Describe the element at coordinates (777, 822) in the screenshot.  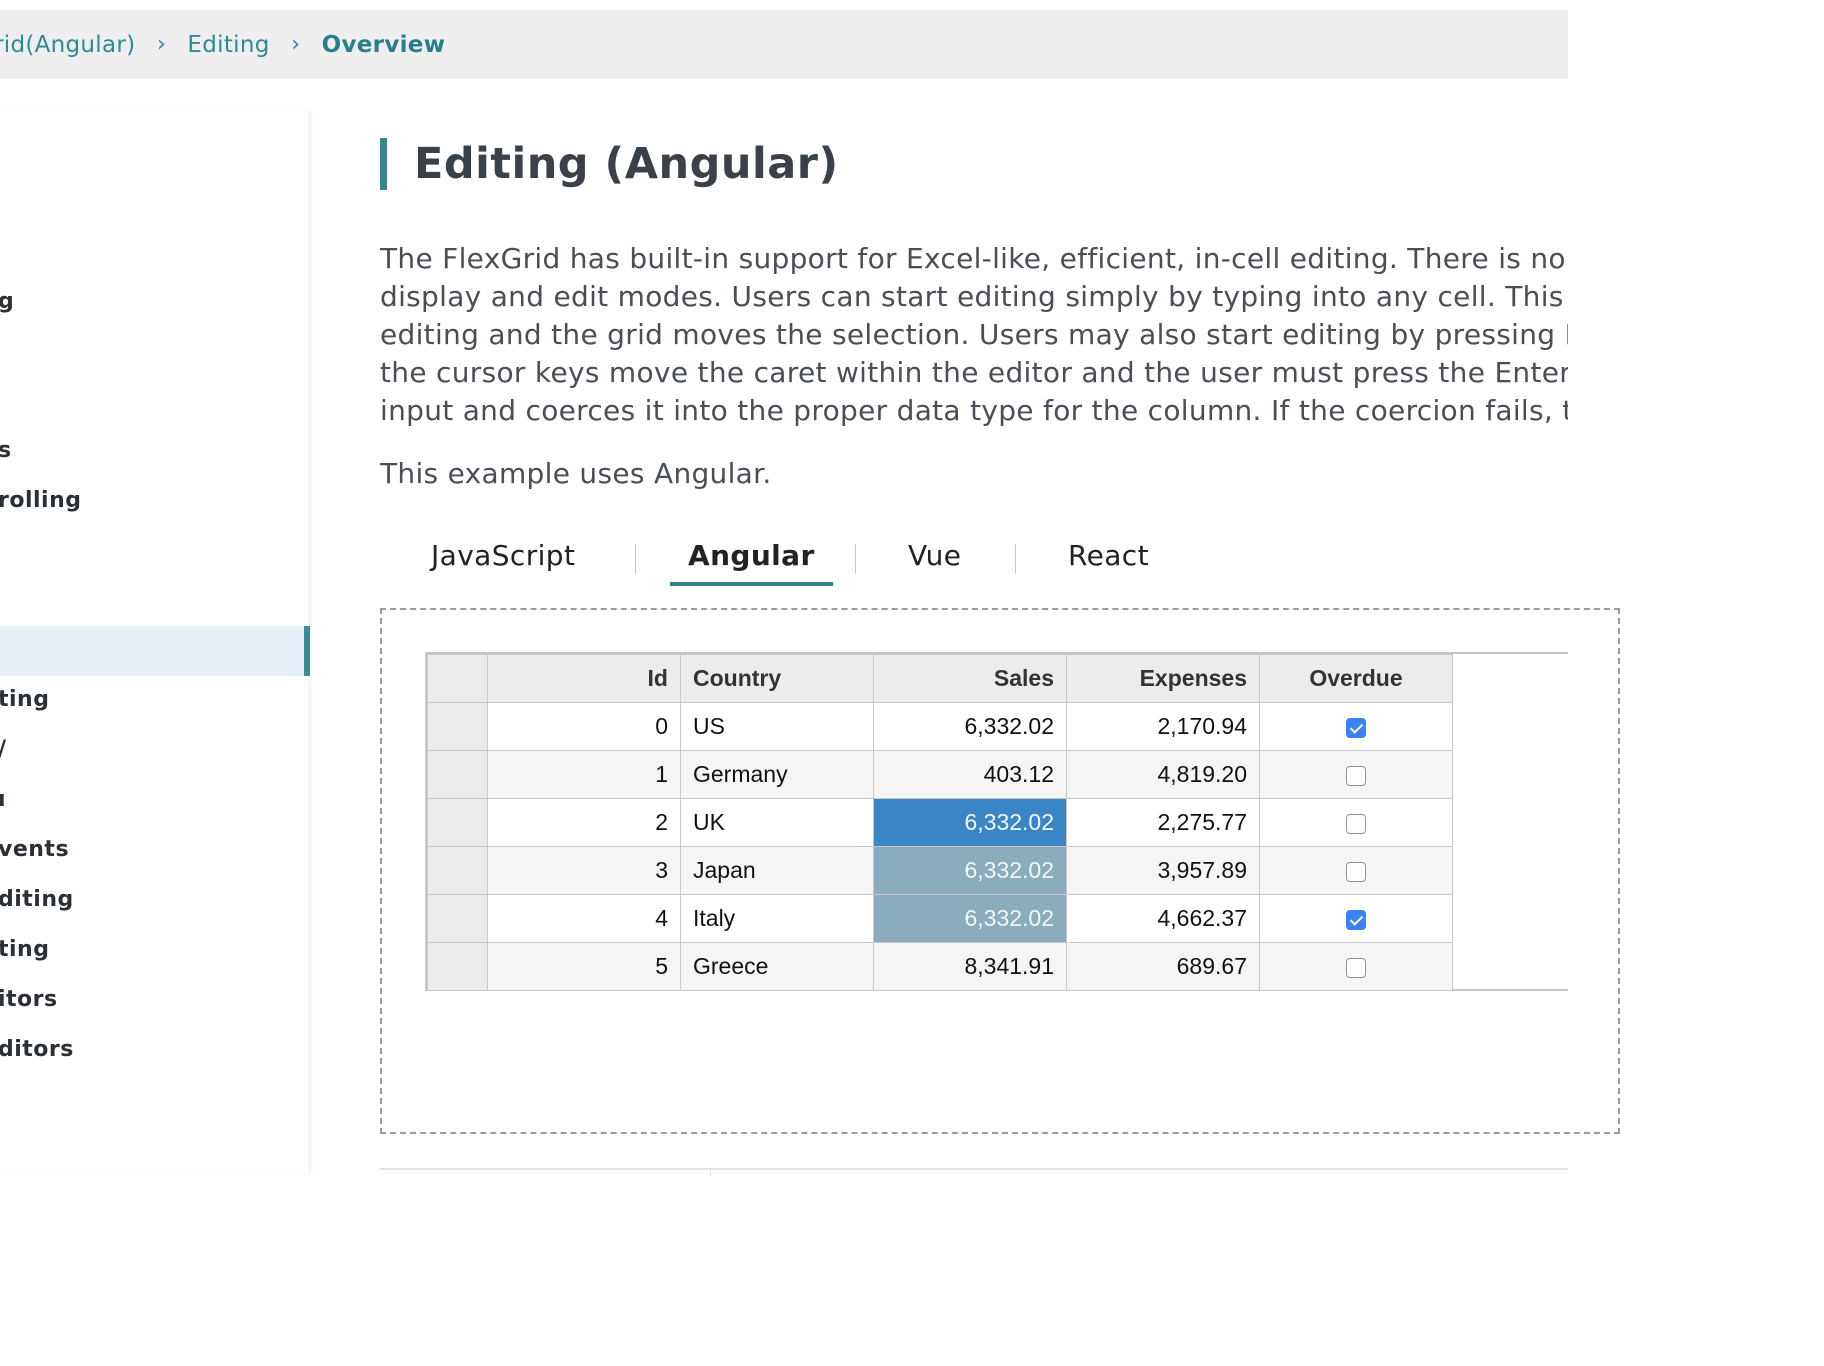
I see `cell-country: UK` at that location.